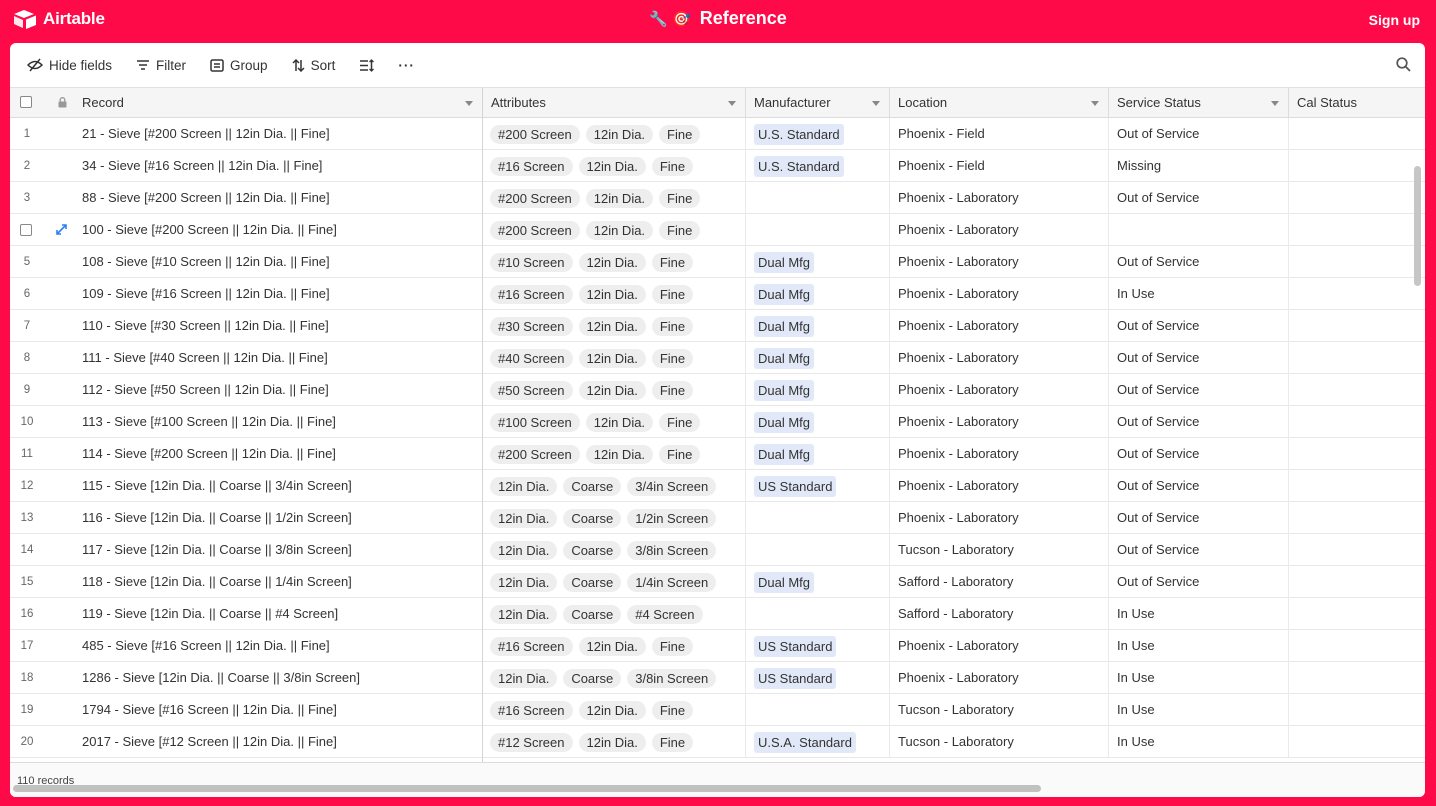 The height and width of the screenshot is (806, 1436). I want to click on select-all-checkbox, so click(26, 102).